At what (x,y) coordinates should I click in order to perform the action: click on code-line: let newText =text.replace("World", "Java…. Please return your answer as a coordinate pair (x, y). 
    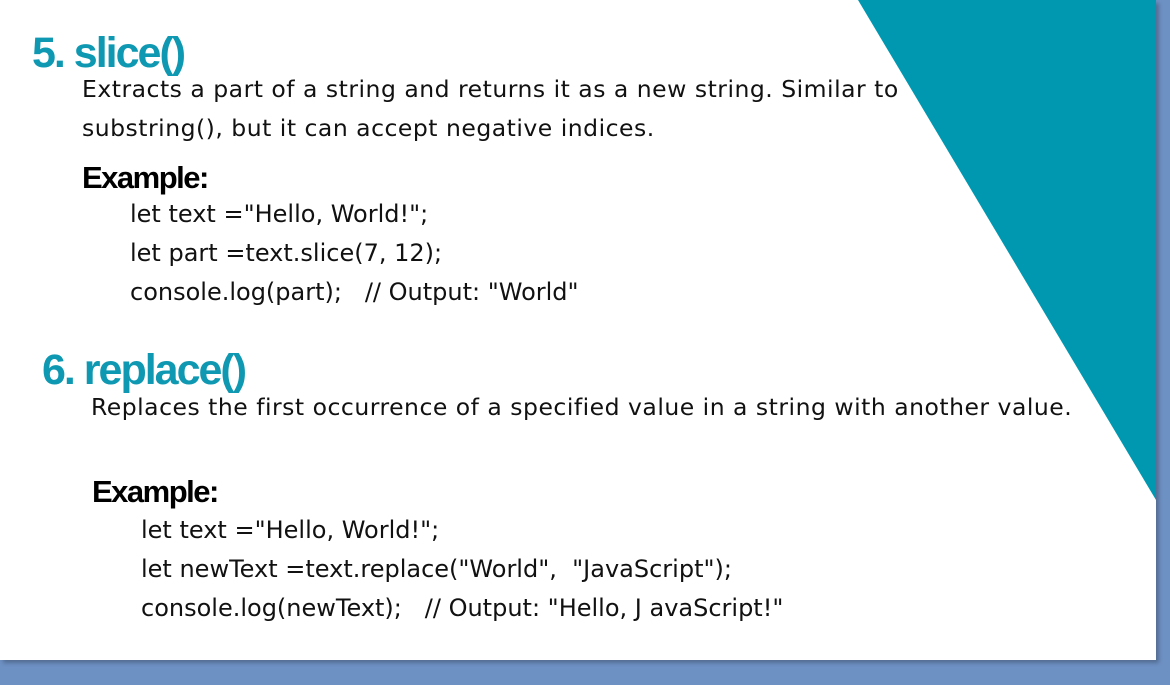
    Looking at the image, I should click on (436, 569).